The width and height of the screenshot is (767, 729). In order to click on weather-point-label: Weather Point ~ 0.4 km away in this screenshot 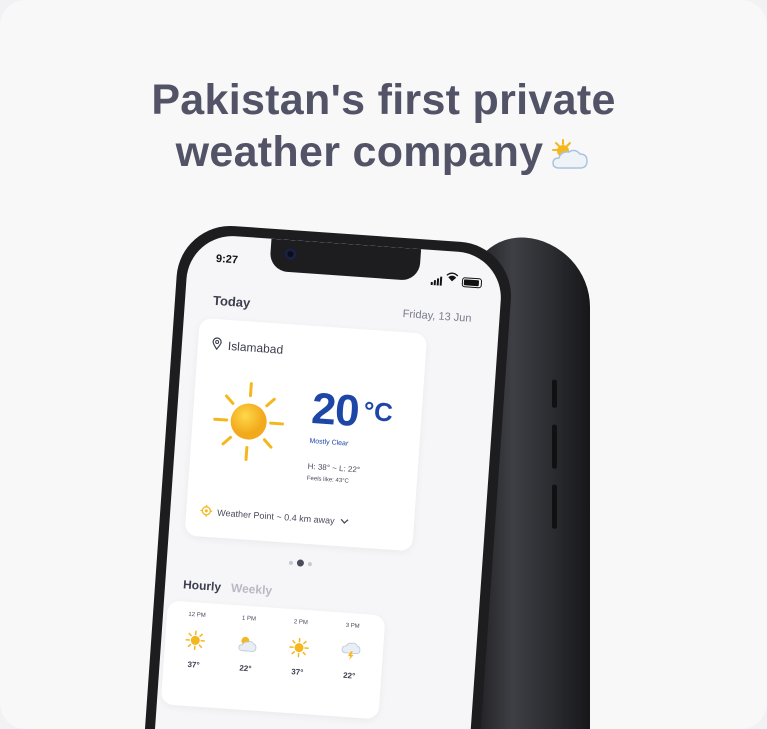, I will do `click(275, 516)`.